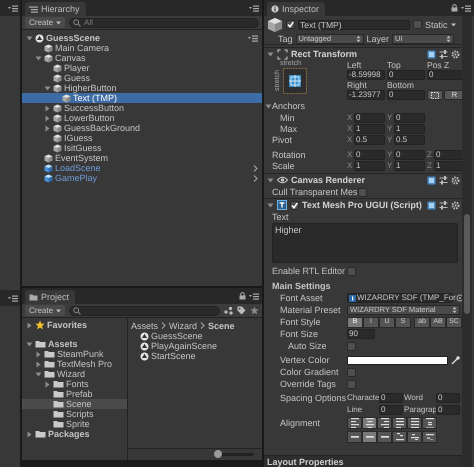 Image resolution: width=474 pixels, height=467 pixels. Describe the element at coordinates (460, 298) in the screenshot. I see `object-picker-icon` at that location.